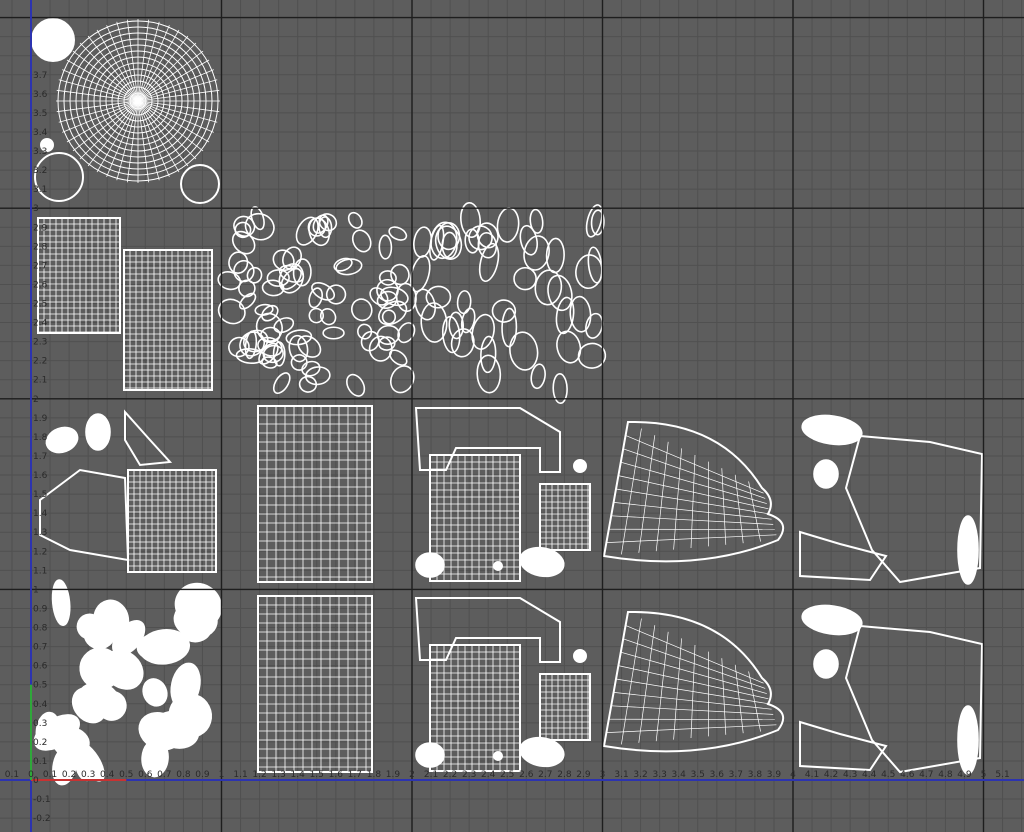  What do you see at coordinates (40, 495) in the screenshot?
I see `v-tick-label: 1.5` at bounding box center [40, 495].